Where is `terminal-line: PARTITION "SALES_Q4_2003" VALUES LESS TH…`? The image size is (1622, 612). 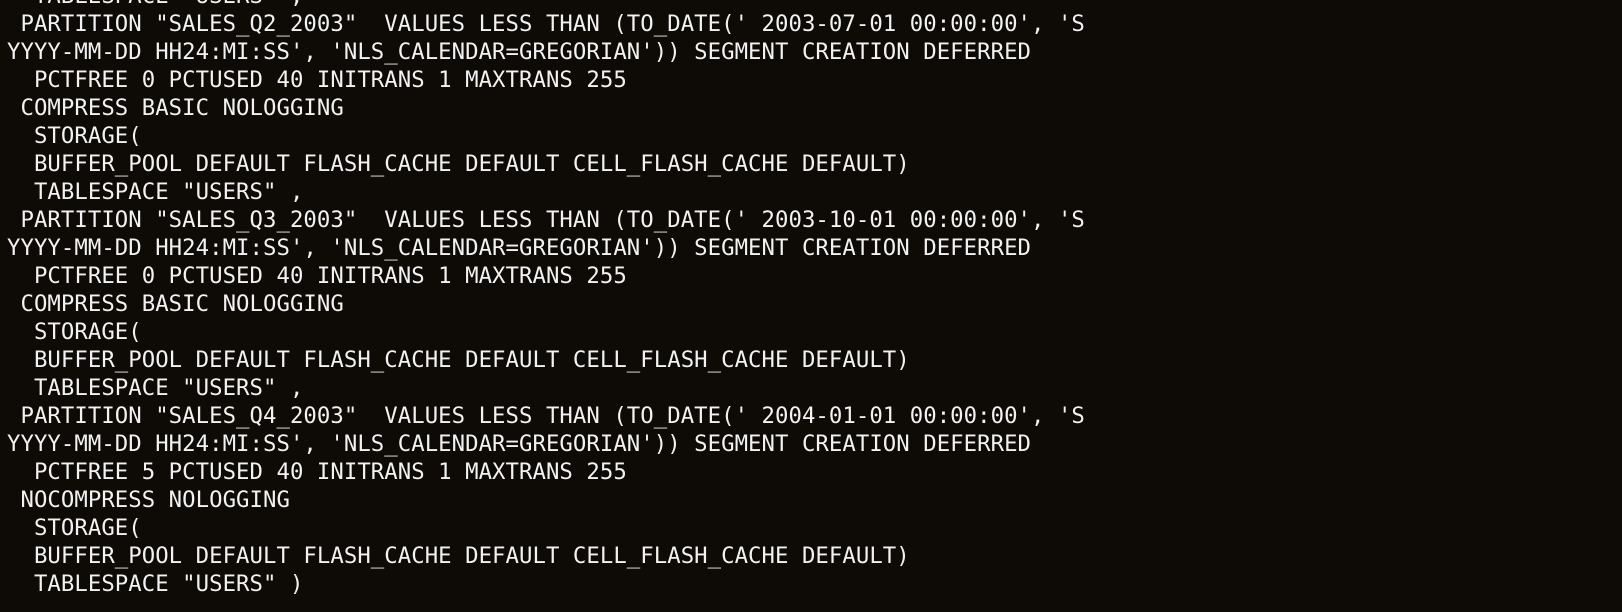 terminal-line: PARTITION "SALES_Q4_2003" VALUES LESS TH… is located at coordinates (546, 416).